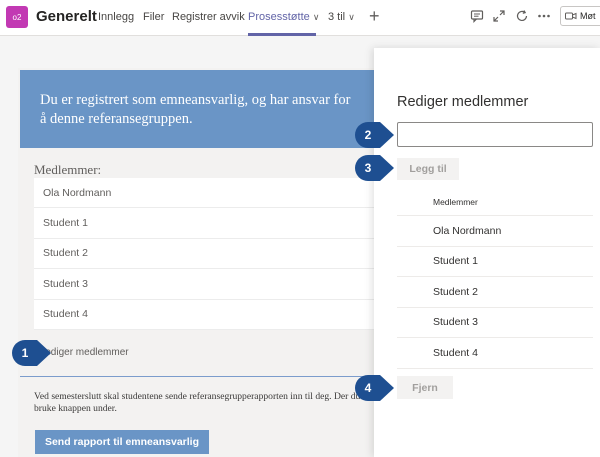 This screenshot has width=600, height=457. What do you see at coordinates (68, 169) in the screenshot?
I see `members-label: Medlemmer:` at bounding box center [68, 169].